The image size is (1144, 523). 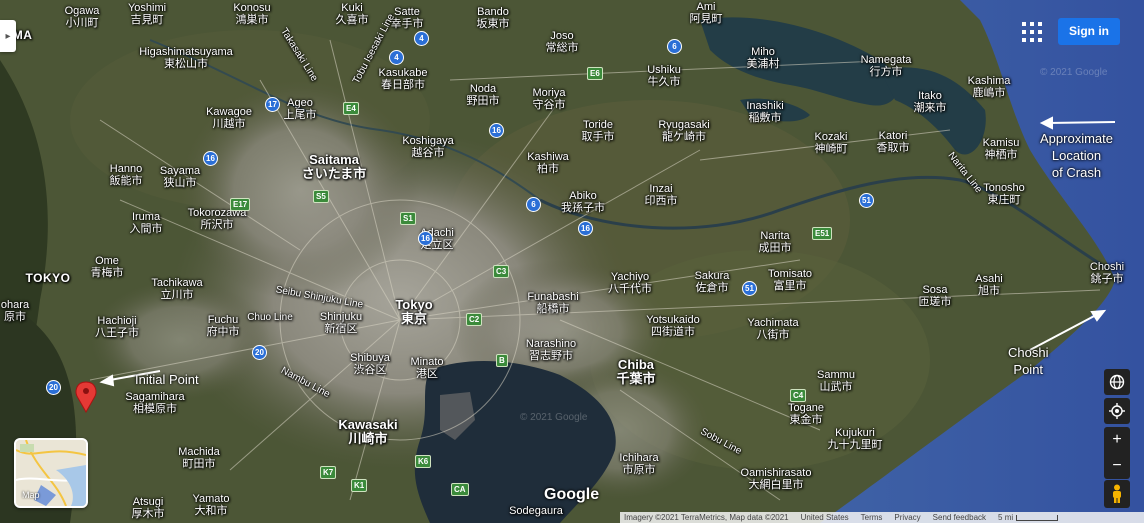 What do you see at coordinates (790, 280) in the screenshot?
I see `place-label-tomisato: Tomisato 富里市` at bounding box center [790, 280].